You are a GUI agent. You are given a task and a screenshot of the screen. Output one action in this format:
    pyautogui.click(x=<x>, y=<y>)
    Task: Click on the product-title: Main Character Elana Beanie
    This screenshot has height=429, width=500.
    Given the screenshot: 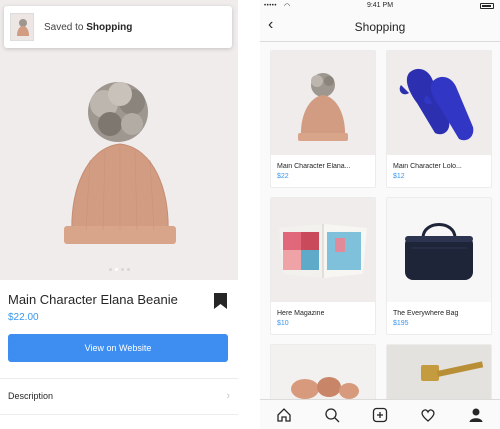 What is the action you would take?
    pyautogui.click(x=93, y=299)
    